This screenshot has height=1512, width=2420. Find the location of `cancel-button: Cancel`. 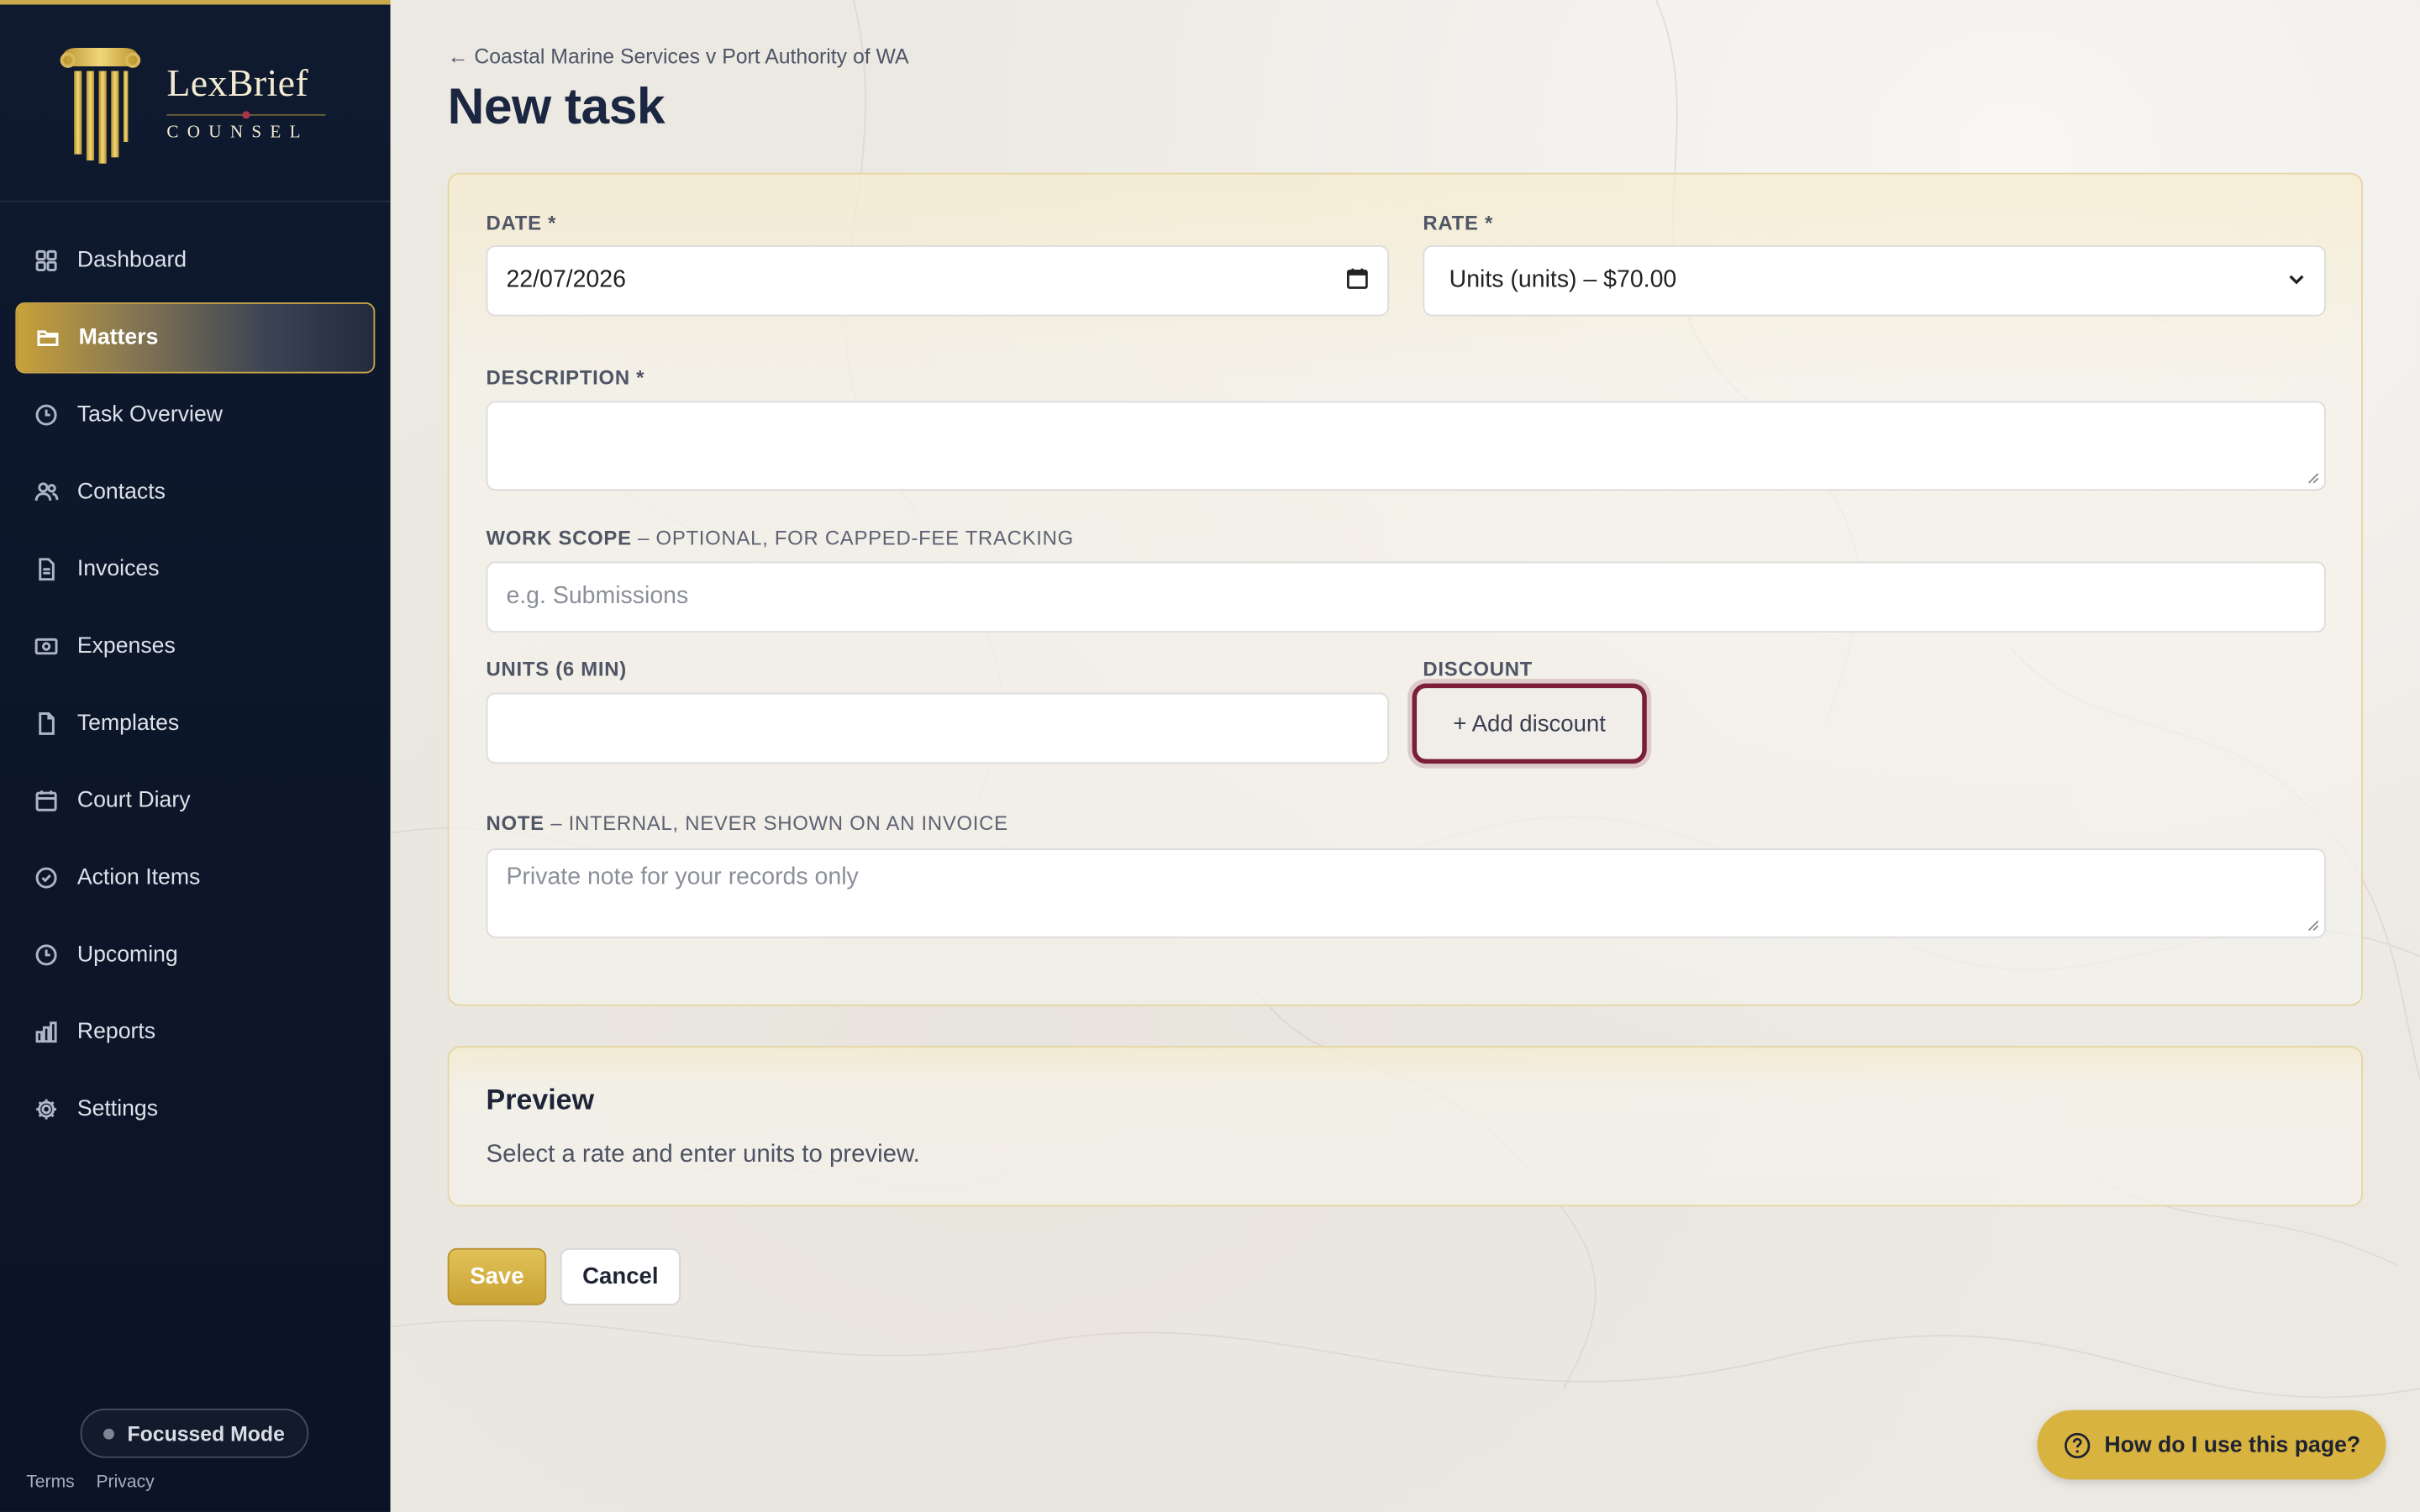

cancel-button: Cancel is located at coordinates (620, 1276).